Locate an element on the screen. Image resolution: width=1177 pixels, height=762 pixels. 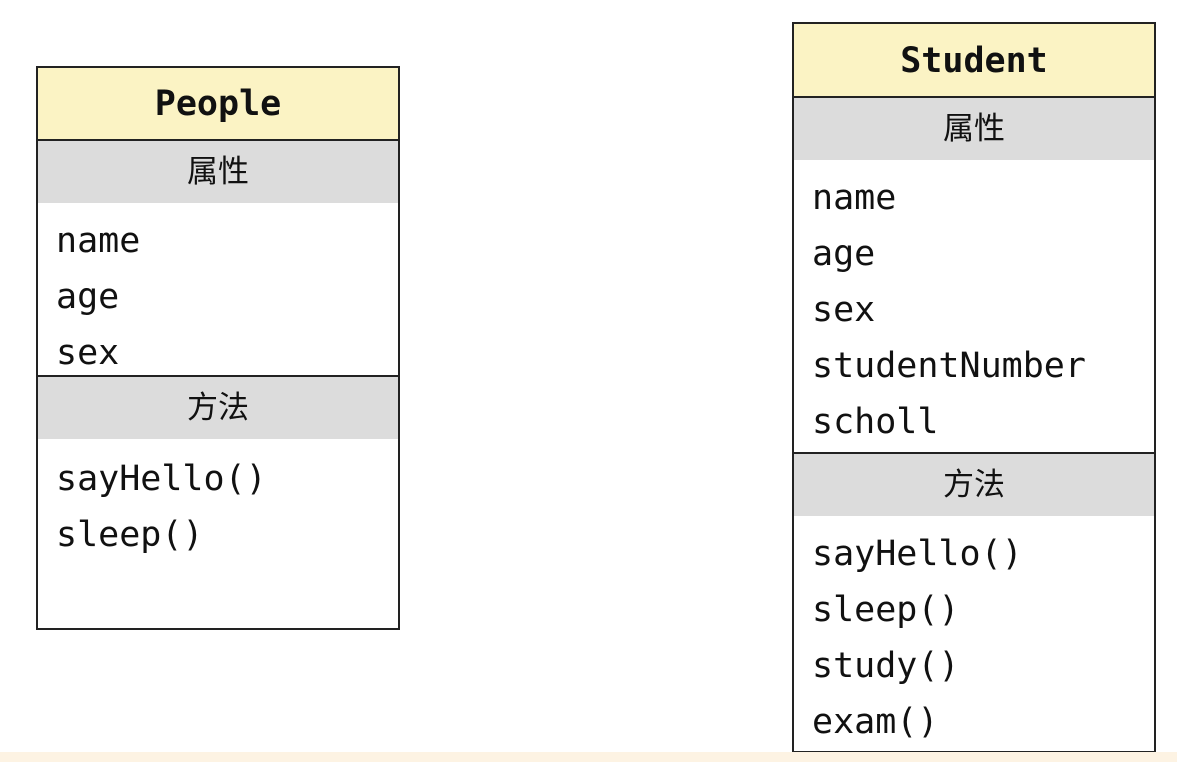
class-name: Student is located at coordinates (974, 61).